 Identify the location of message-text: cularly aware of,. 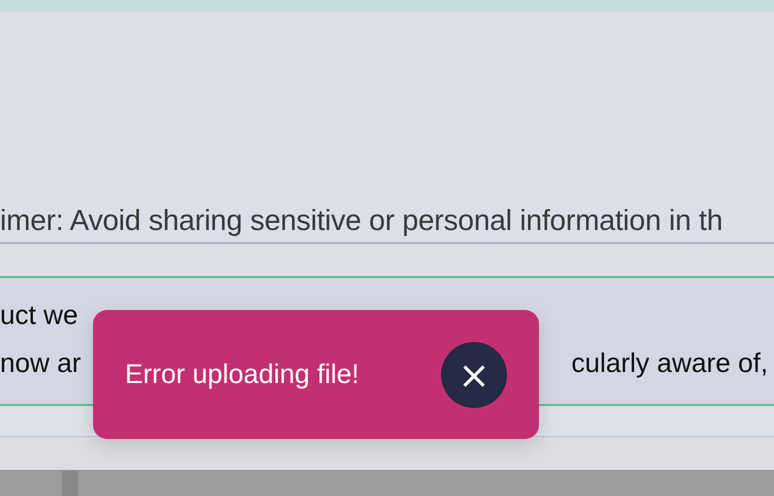
(669, 363).